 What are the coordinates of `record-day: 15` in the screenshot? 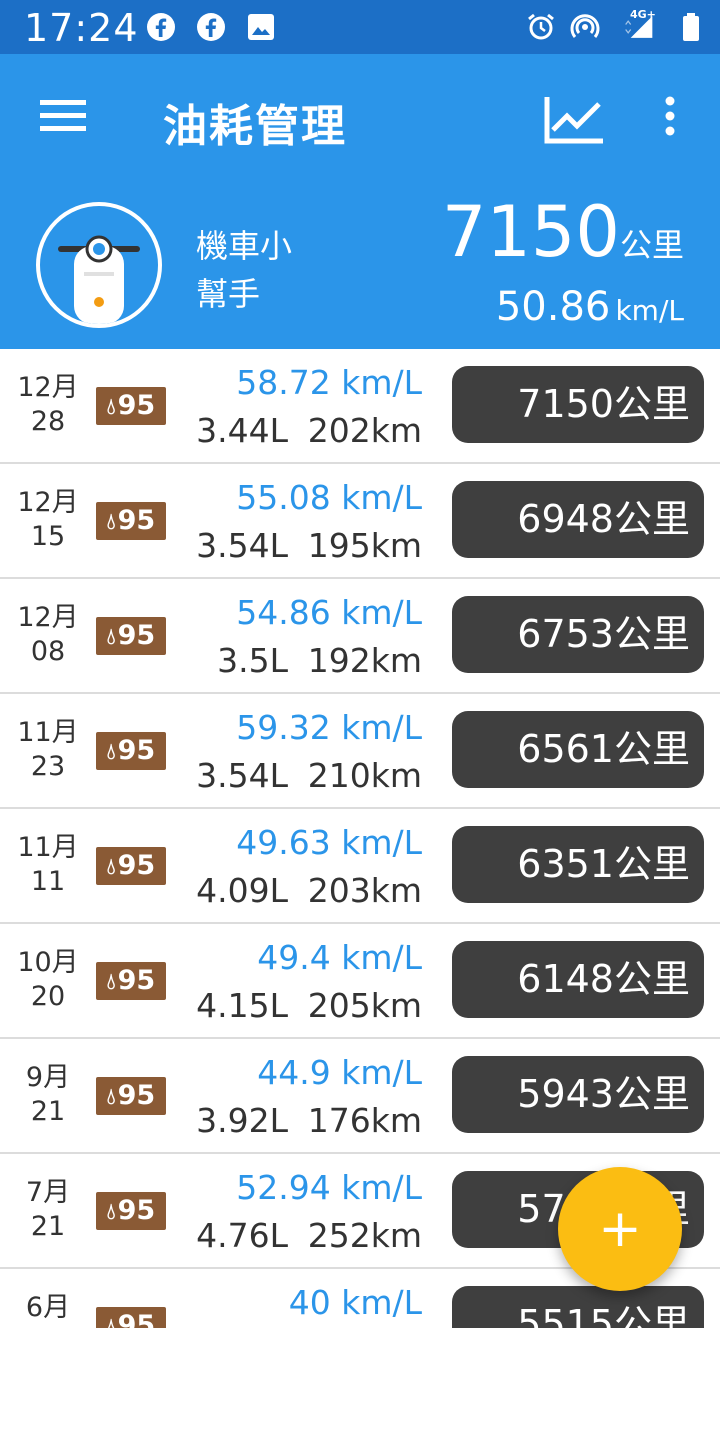 It's located at (48, 536).